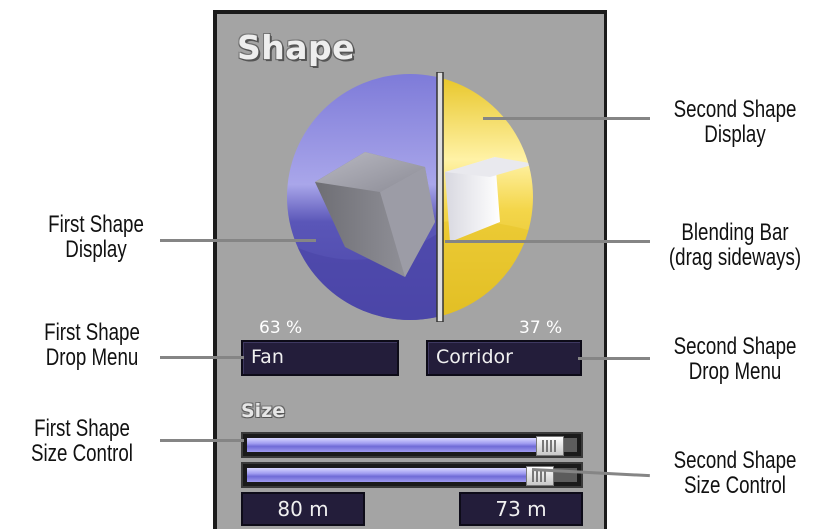 This screenshot has height=529, width=839. I want to click on leader-first-size, so click(202, 440).